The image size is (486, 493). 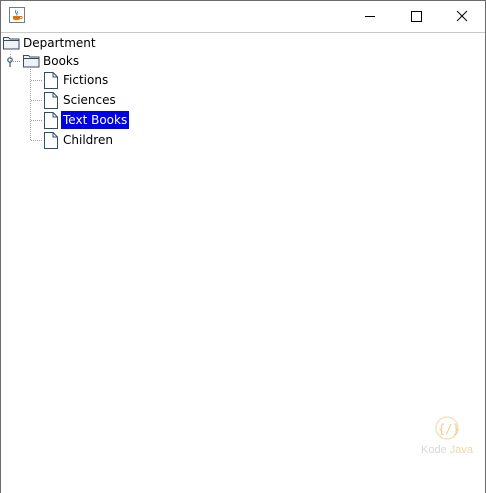 I want to click on tree-node-label: Books, so click(x=61, y=61).